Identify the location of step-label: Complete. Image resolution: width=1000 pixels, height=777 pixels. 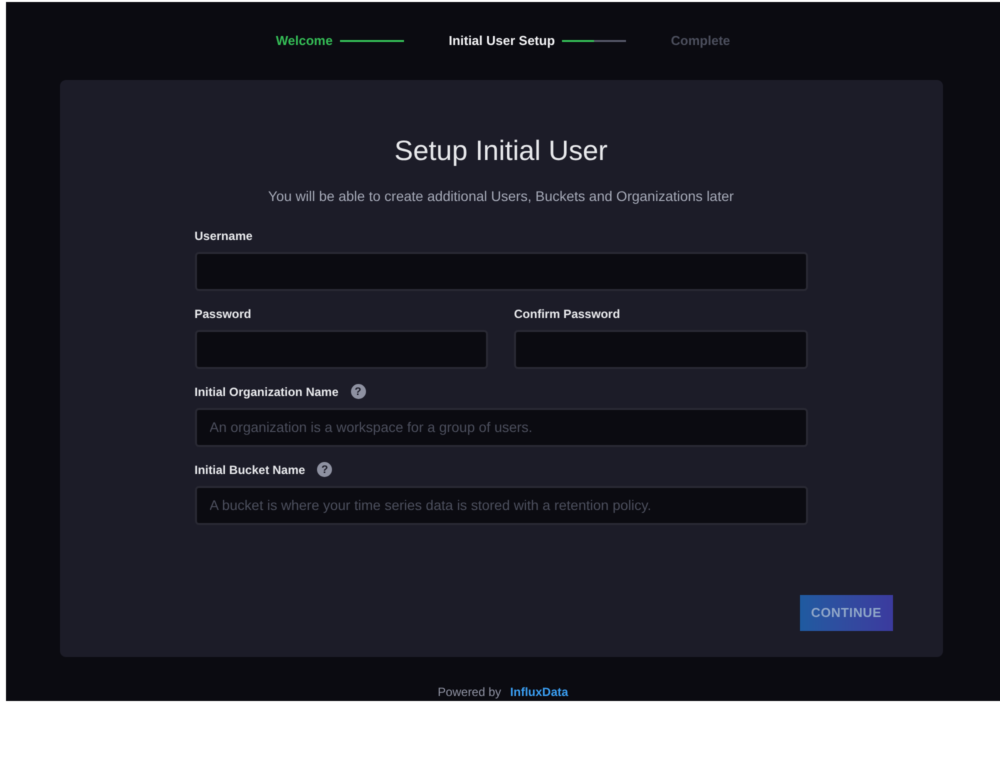
(700, 41).